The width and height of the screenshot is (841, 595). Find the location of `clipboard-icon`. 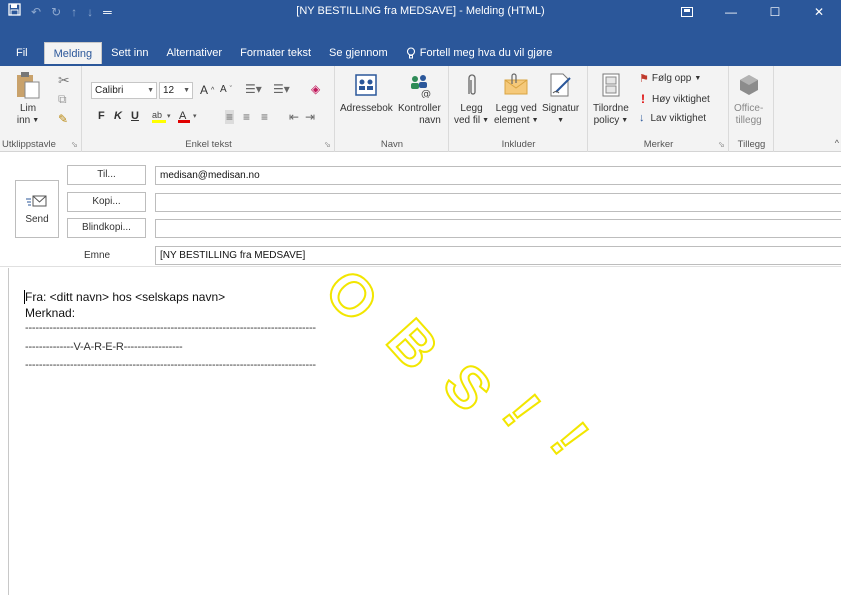

clipboard-icon is located at coordinates (28, 85).